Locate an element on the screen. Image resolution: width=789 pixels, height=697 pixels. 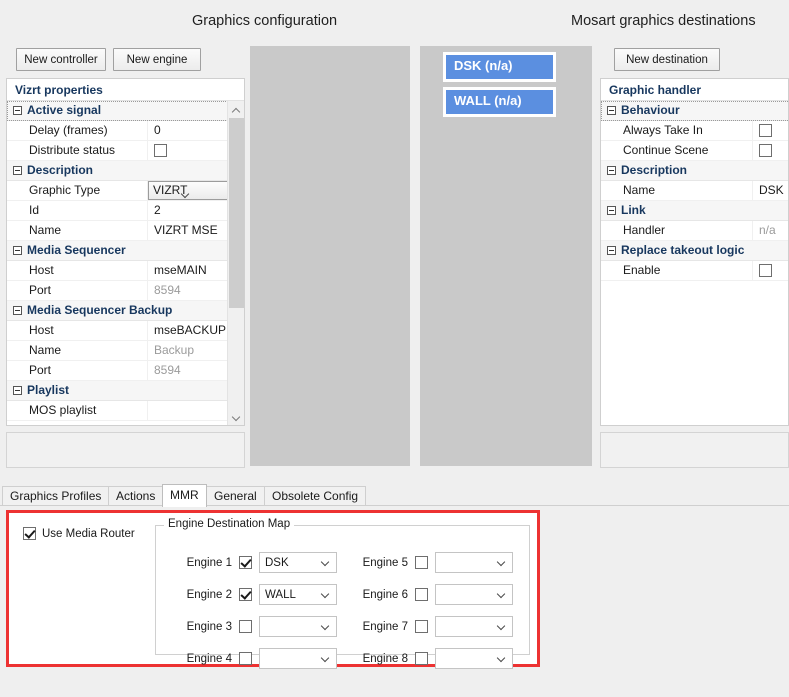
property-category-row: Media Sequencer Backup is located at coordinates (117, 311).